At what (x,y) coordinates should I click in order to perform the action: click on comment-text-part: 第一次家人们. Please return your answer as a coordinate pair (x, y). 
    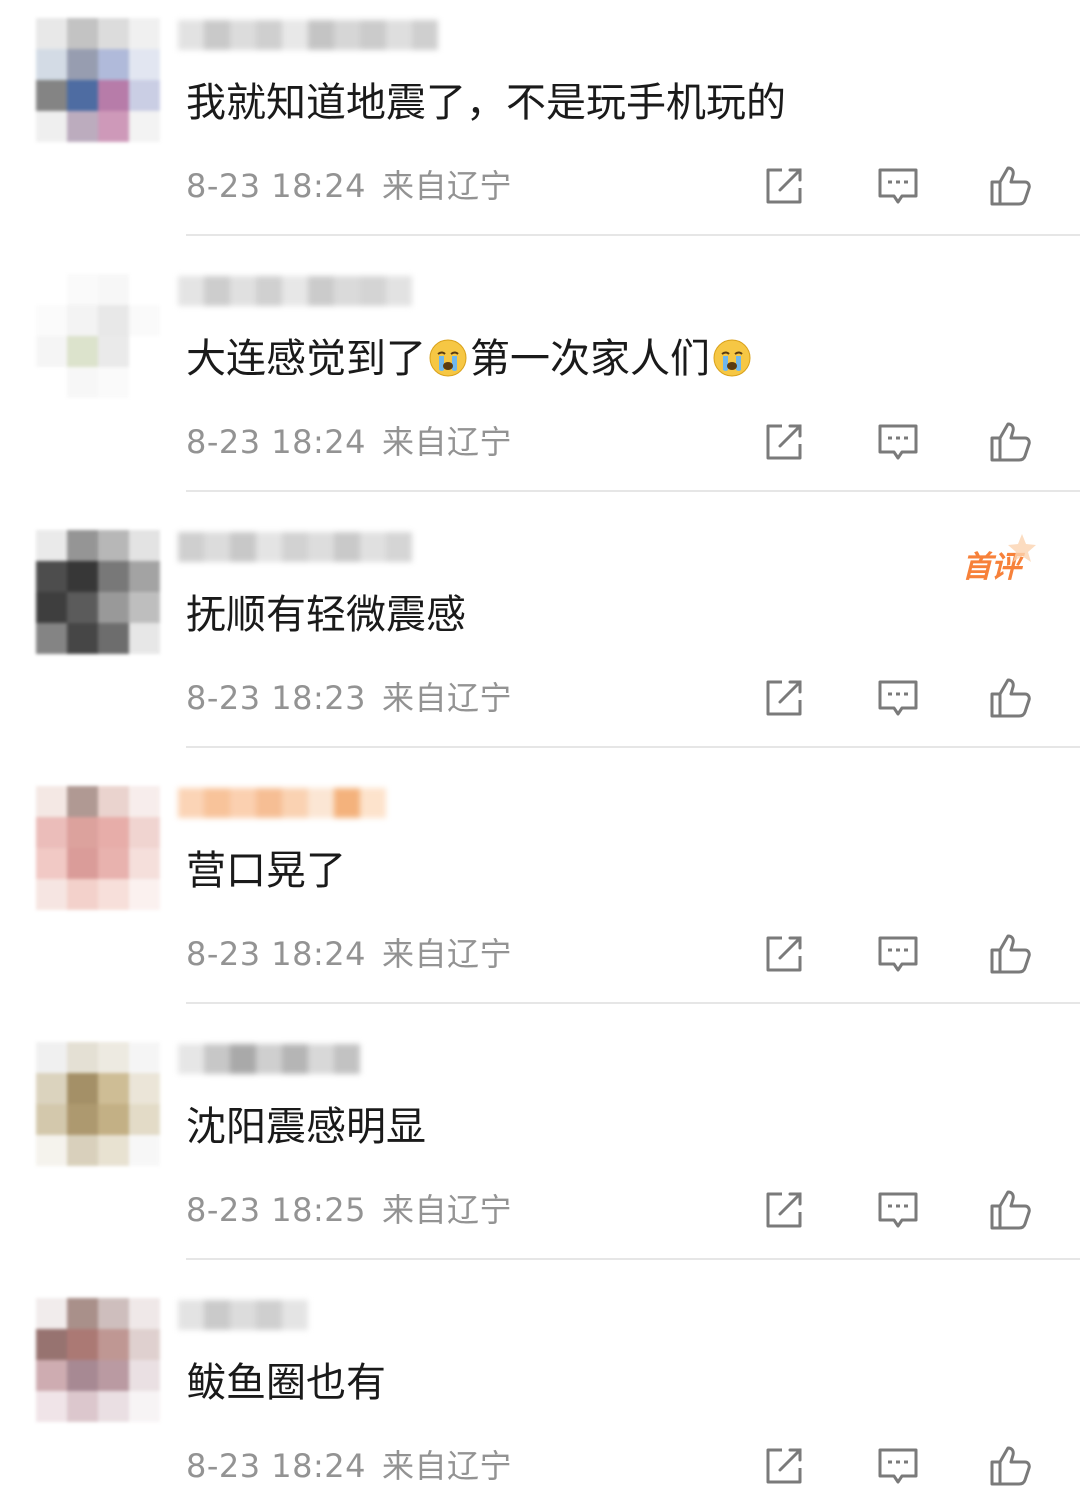
    Looking at the image, I should click on (590, 359).